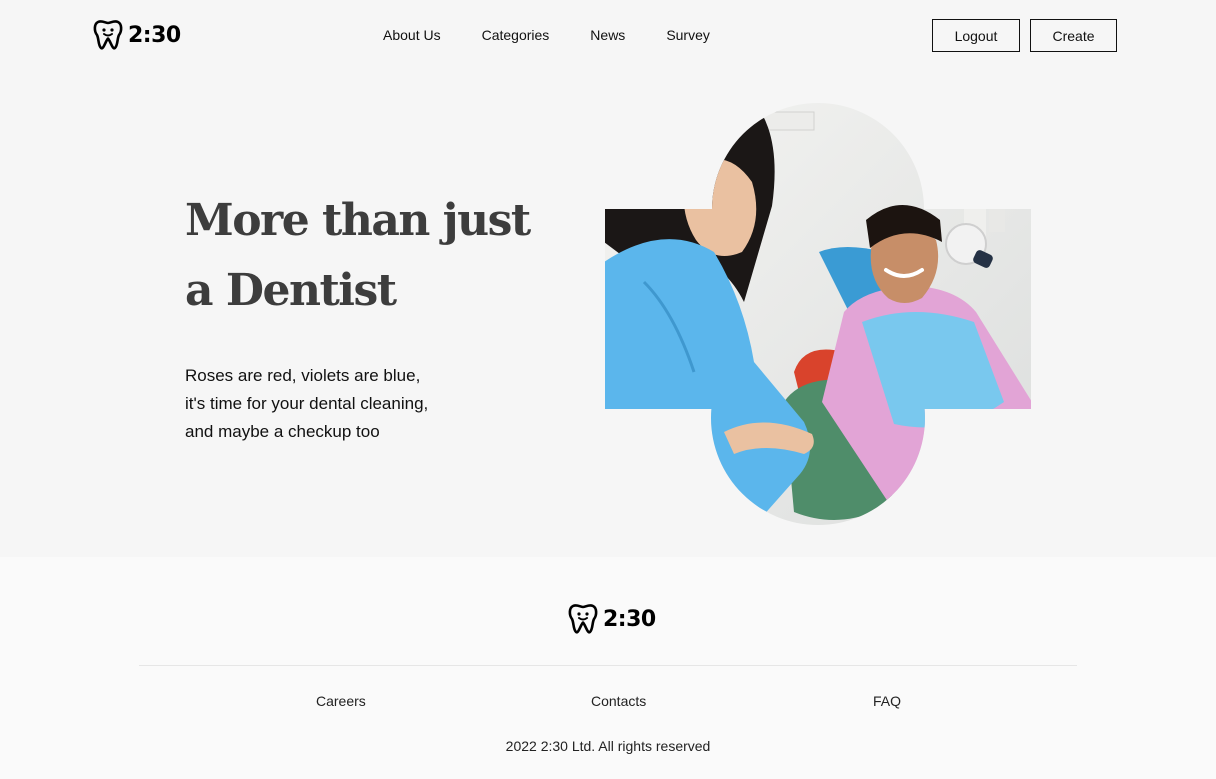  Describe the element at coordinates (608, 746) in the screenshot. I see `copyright-text: 2022 2:30 Ltd. All rights reserved` at that location.